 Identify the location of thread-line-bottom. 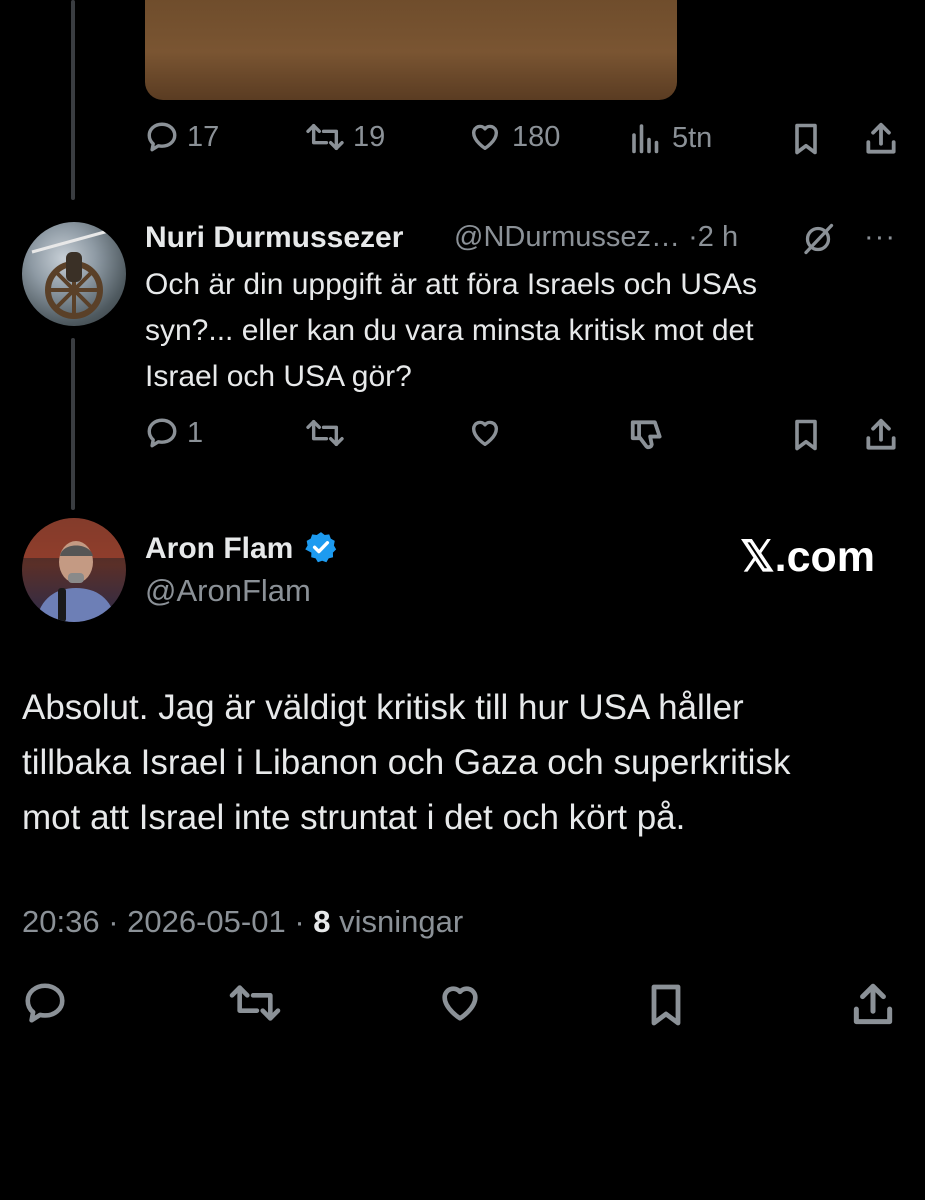
(73, 424).